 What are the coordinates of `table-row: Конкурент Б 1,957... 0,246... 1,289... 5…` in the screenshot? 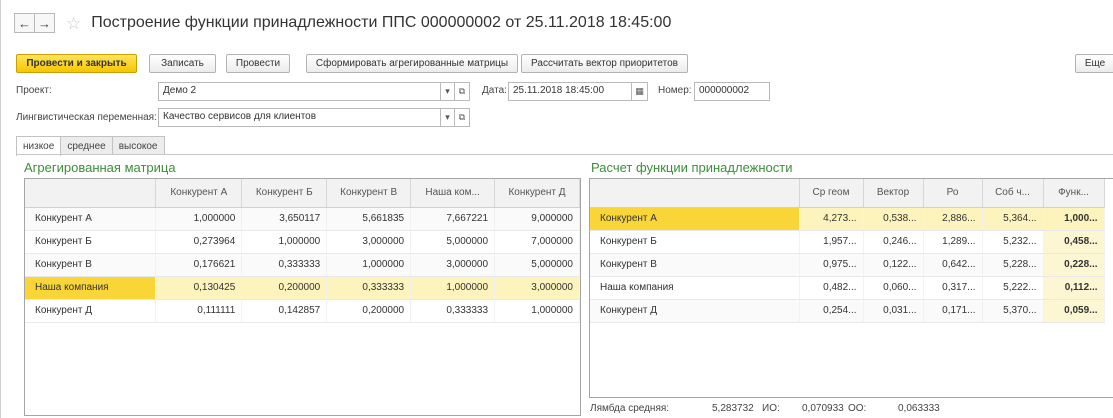 It's located at (847, 242).